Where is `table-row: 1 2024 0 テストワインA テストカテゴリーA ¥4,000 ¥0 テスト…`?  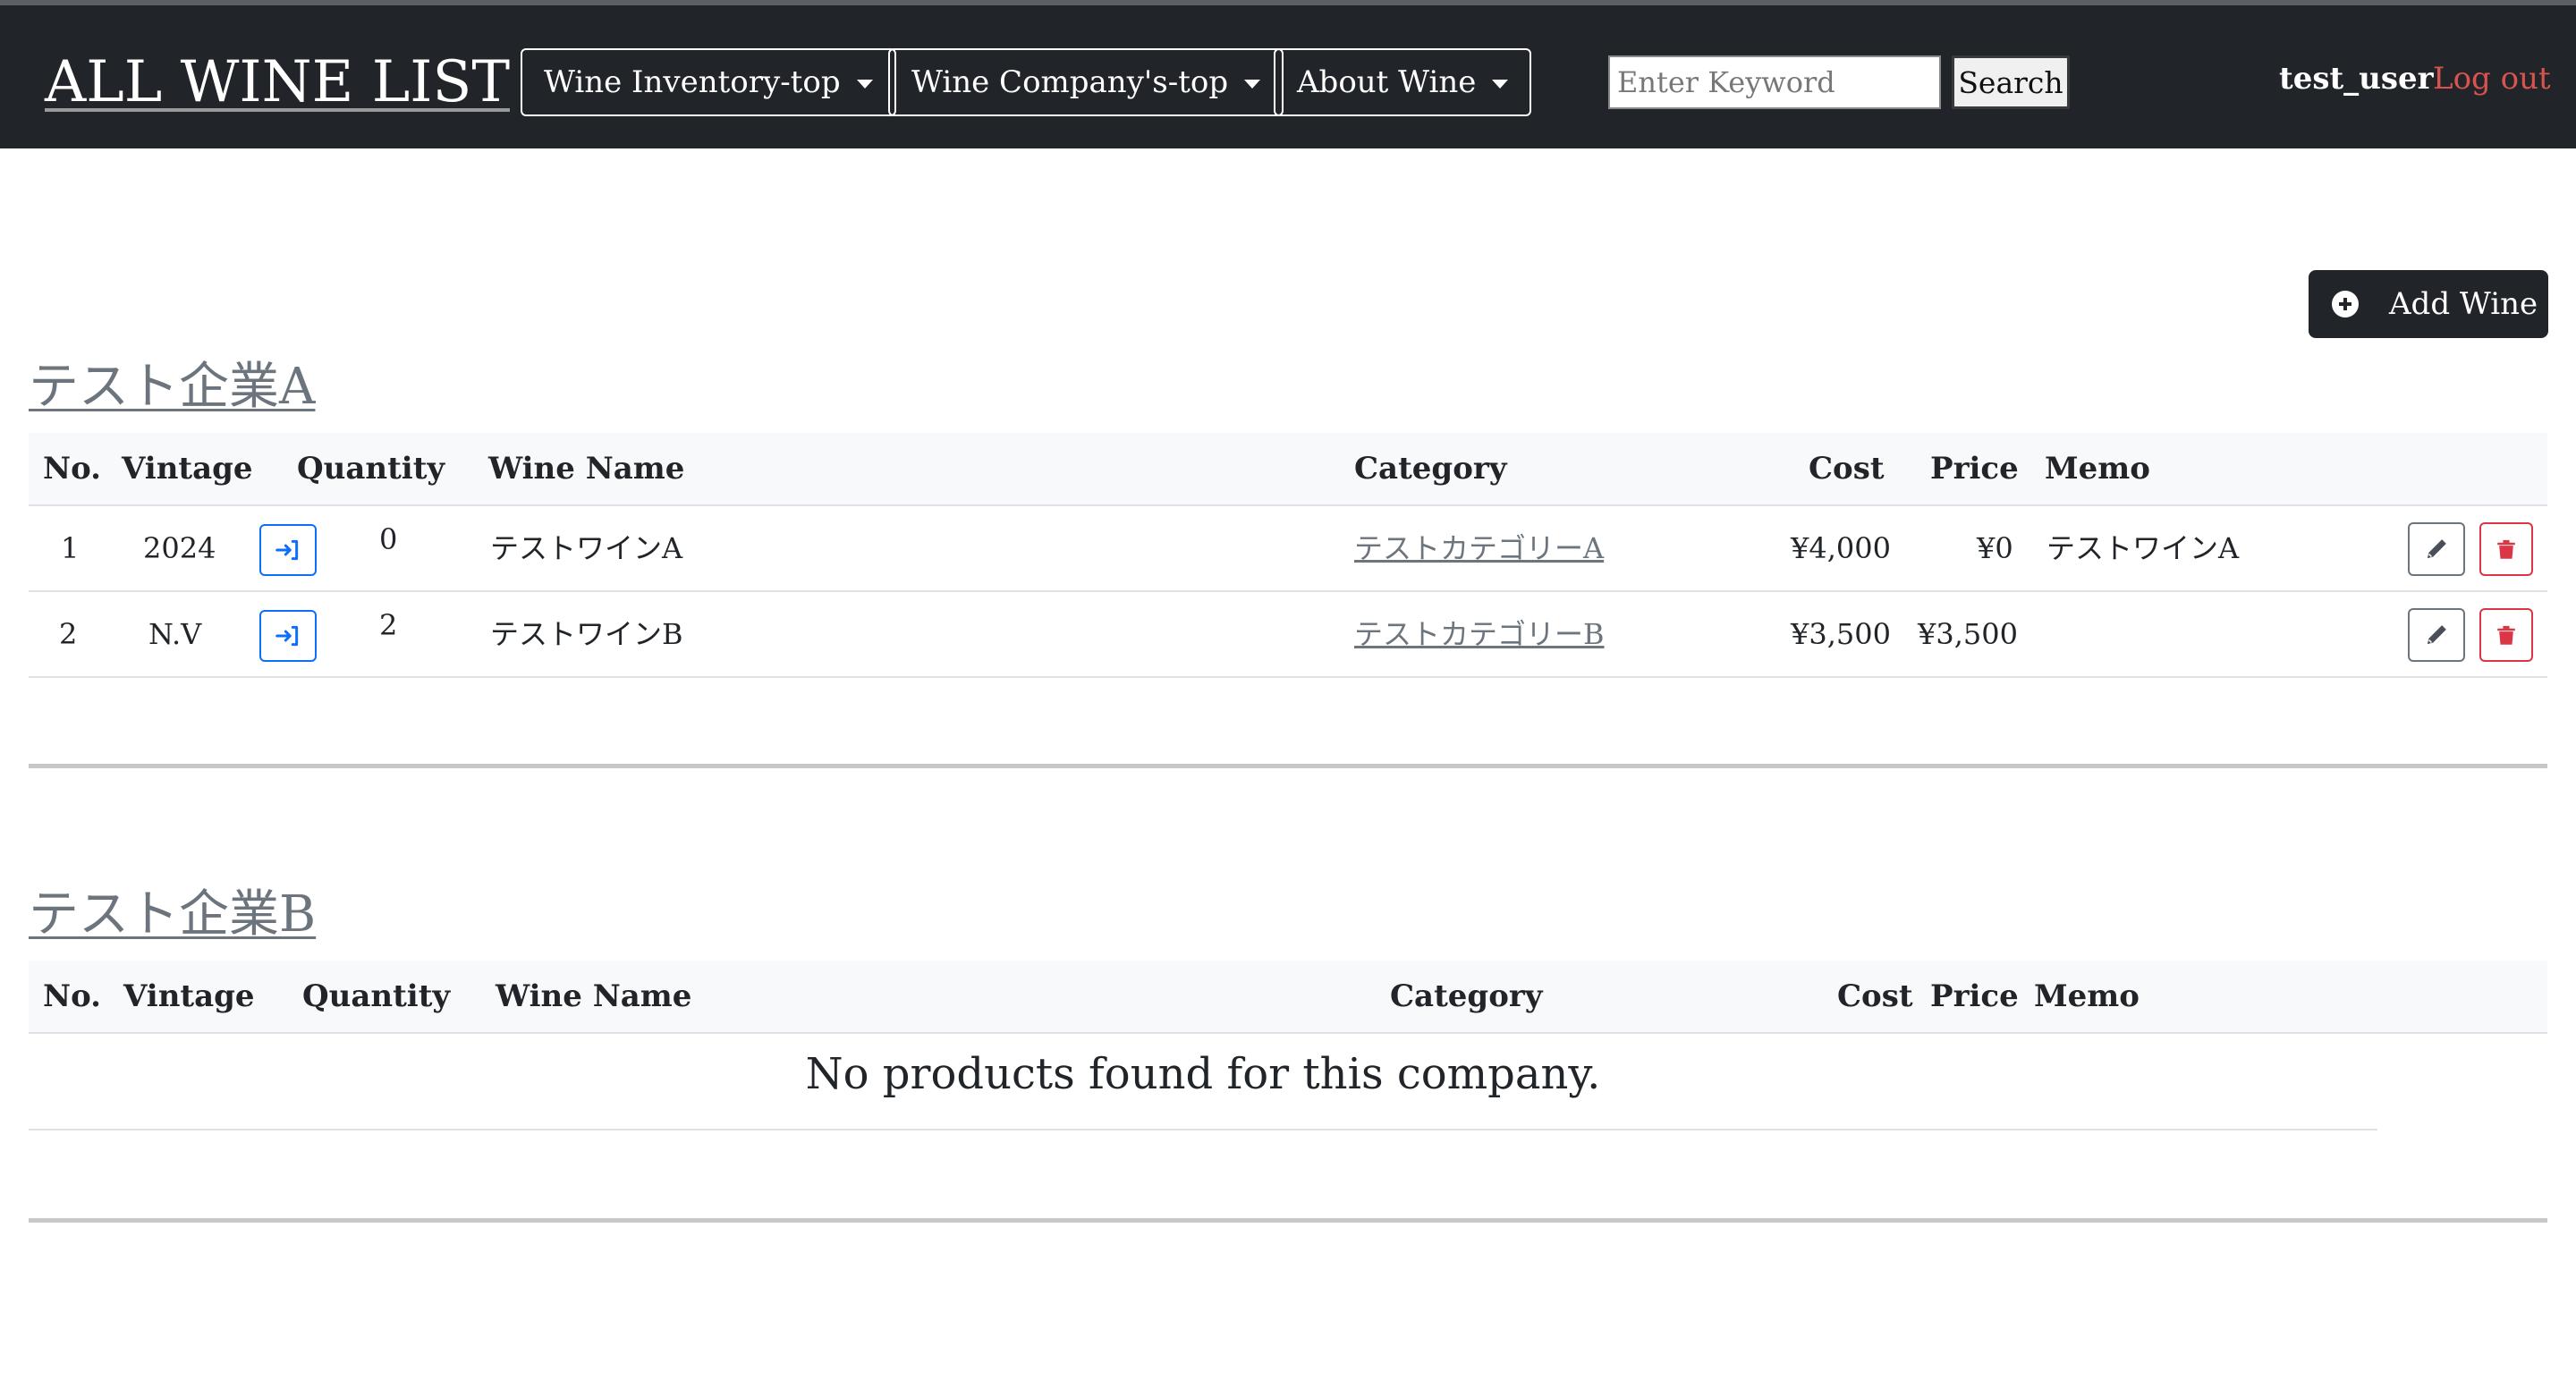
table-row: 1 2024 0 テストワインA テストカテゴリーA ¥4,000 ¥0 テスト… is located at coordinates (1288, 549).